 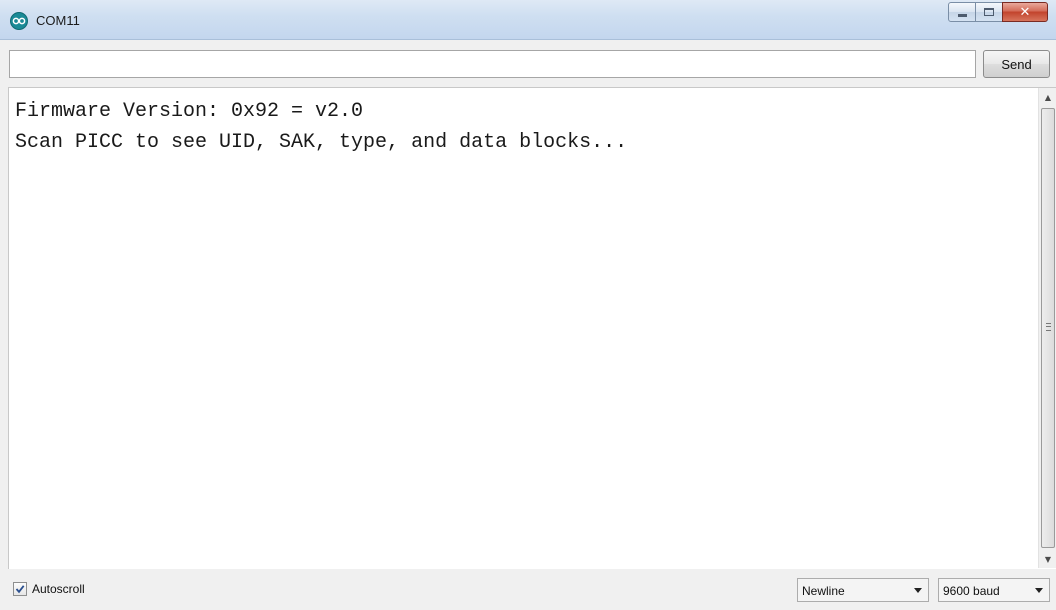 What do you see at coordinates (863, 590) in the screenshot?
I see `line-ending-dropdown: Newline` at bounding box center [863, 590].